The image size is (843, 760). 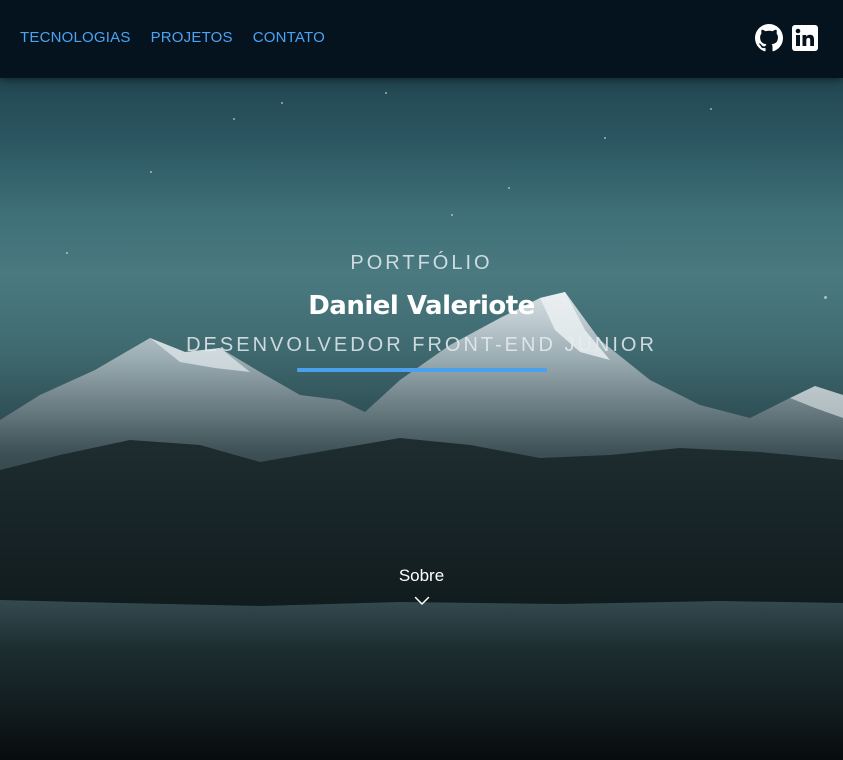 What do you see at coordinates (421, 575) in the screenshot?
I see `sobre-label: Sobre` at bounding box center [421, 575].